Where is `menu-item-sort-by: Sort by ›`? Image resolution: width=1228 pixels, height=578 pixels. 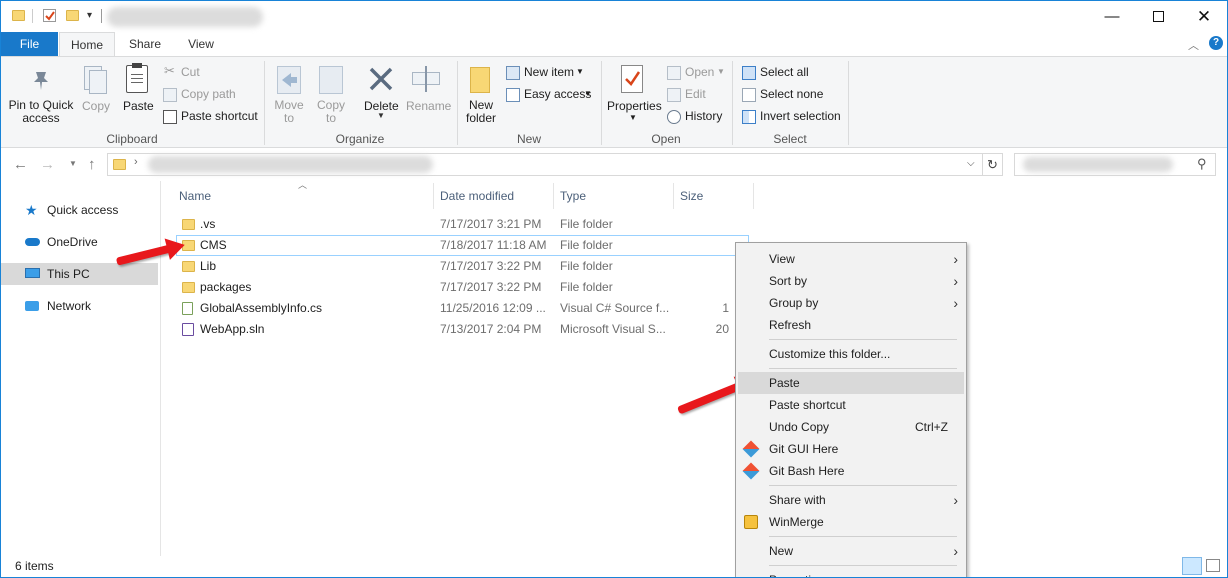
menu-item-sort-by: Sort by › is located at coordinates (851, 281).